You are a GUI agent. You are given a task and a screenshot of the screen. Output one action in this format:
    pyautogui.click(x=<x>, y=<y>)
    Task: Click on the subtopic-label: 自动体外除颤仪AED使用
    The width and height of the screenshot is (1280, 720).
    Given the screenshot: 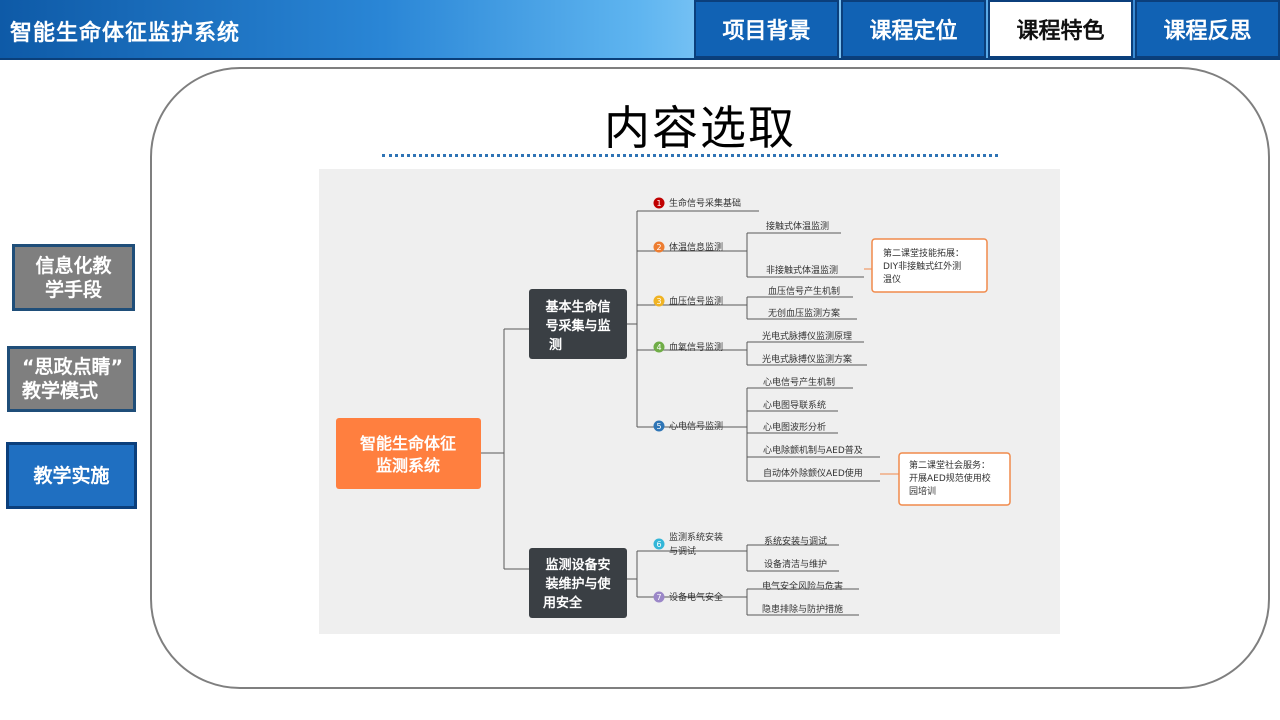 What is the action you would take?
    pyautogui.click(x=813, y=473)
    